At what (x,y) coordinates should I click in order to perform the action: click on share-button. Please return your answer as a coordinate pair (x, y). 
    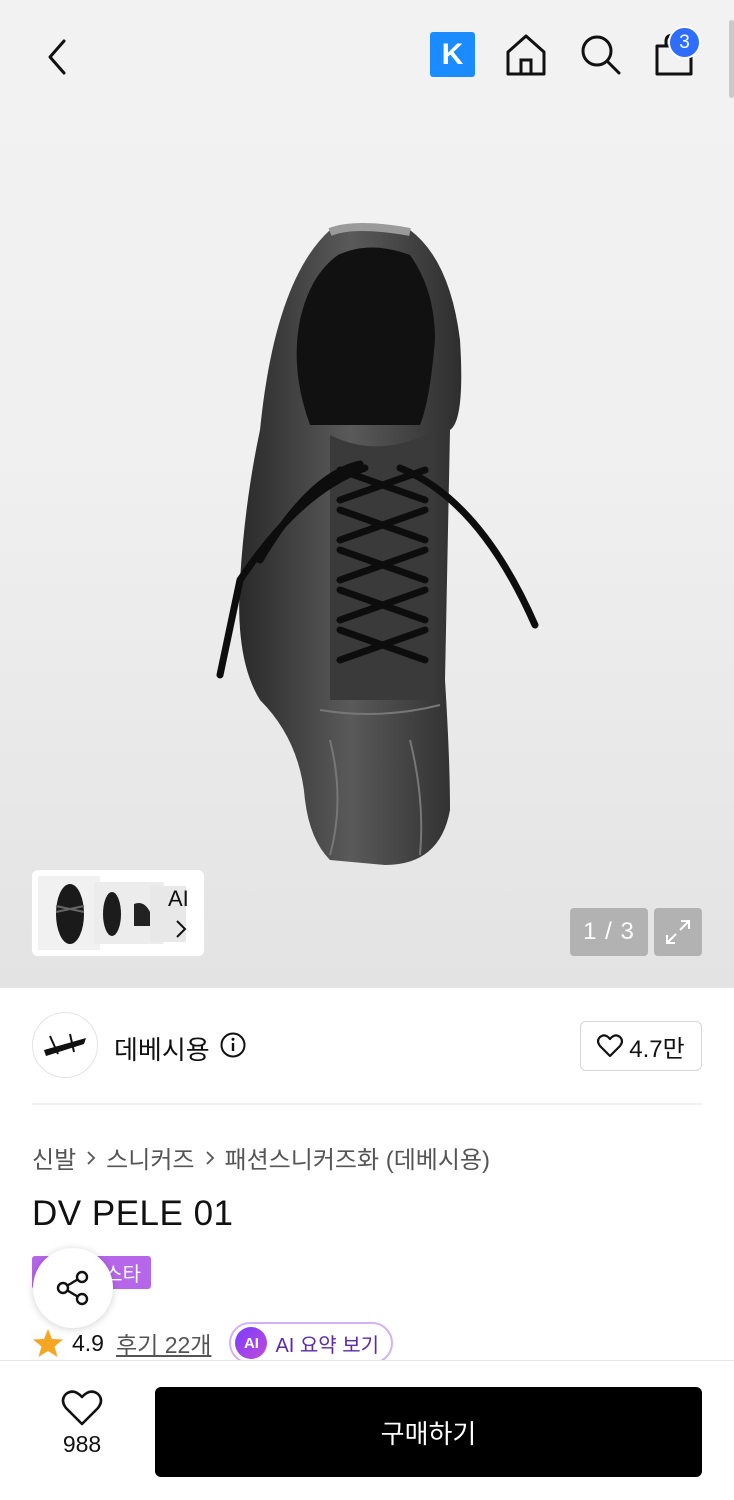
    Looking at the image, I should click on (73, 1288).